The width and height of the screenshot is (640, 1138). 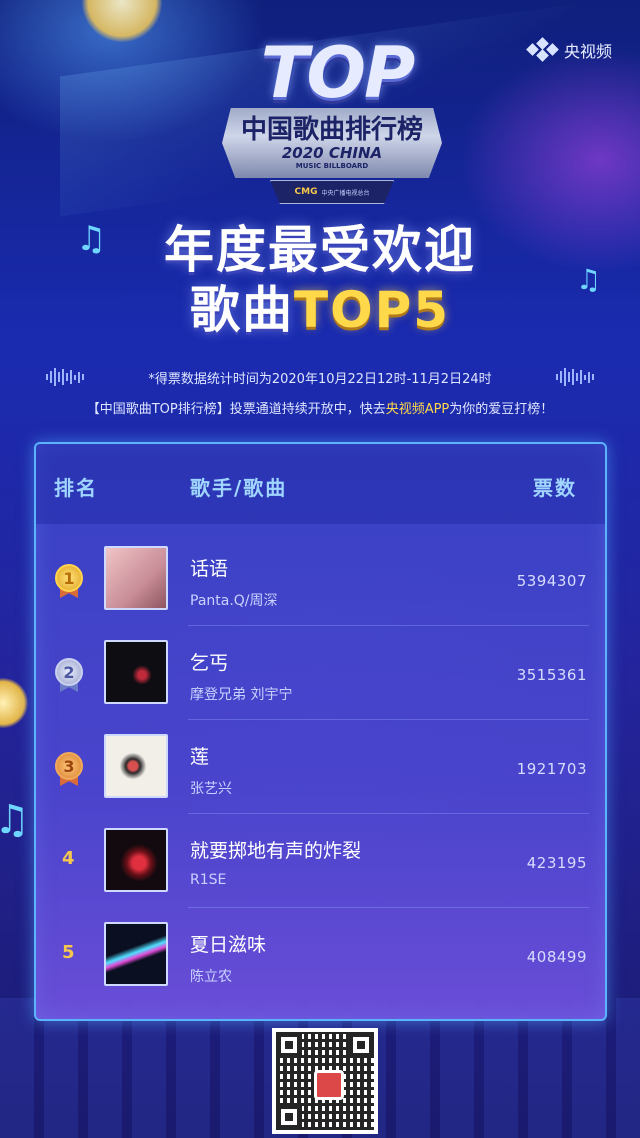 What do you see at coordinates (551, 581) in the screenshot?
I see `vote-count: 5394307` at bounding box center [551, 581].